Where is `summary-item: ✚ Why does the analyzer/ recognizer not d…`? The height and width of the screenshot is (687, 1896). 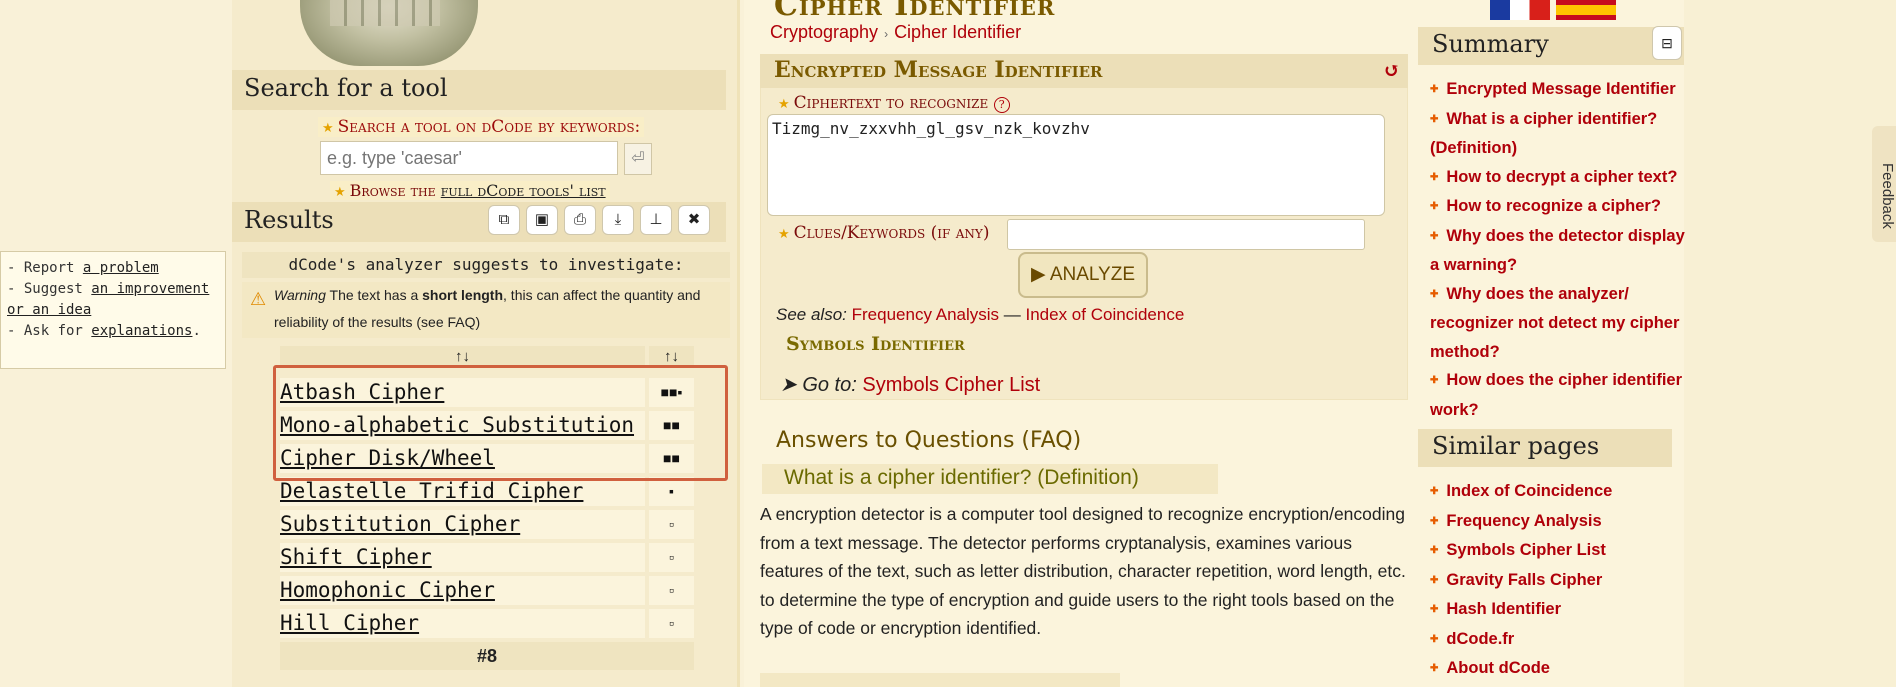 summary-item: ✚ Why does the analyzer/ recognizer not d… is located at coordinates (1560, 323).